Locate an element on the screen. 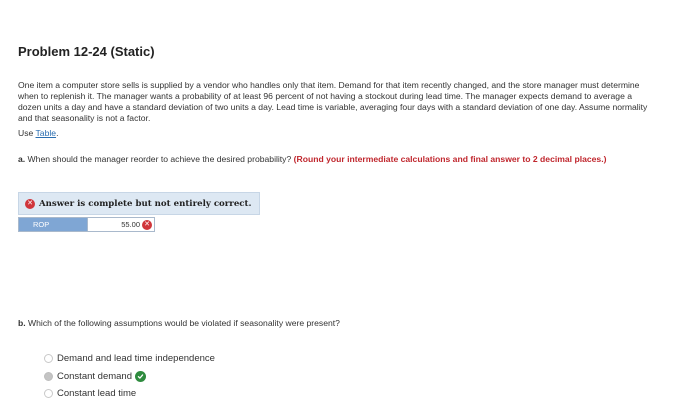 Image resolution: width=700 pixels, height=406 pixels. option-constant-demand: Constant demand is located at coordinates (129, 377).